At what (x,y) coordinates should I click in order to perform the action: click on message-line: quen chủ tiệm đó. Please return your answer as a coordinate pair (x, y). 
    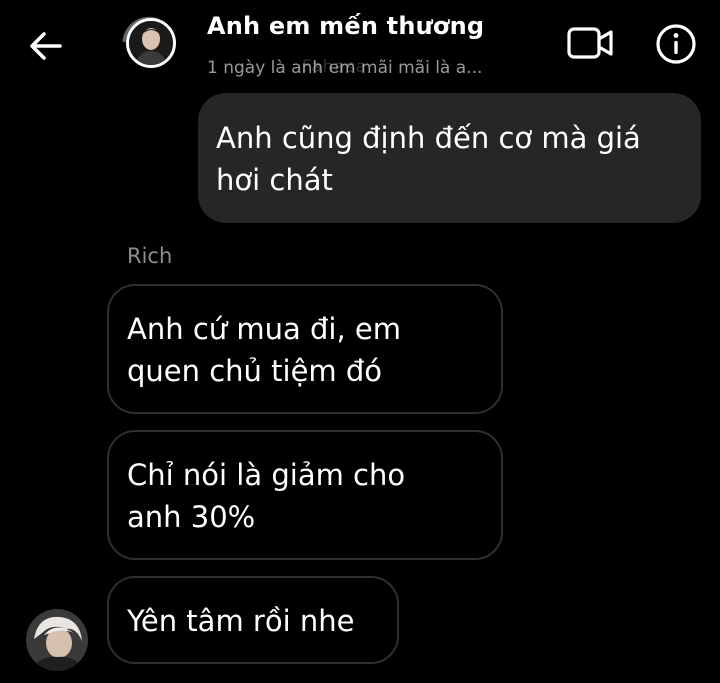
    Looking at the image, I should click on (255, 371).